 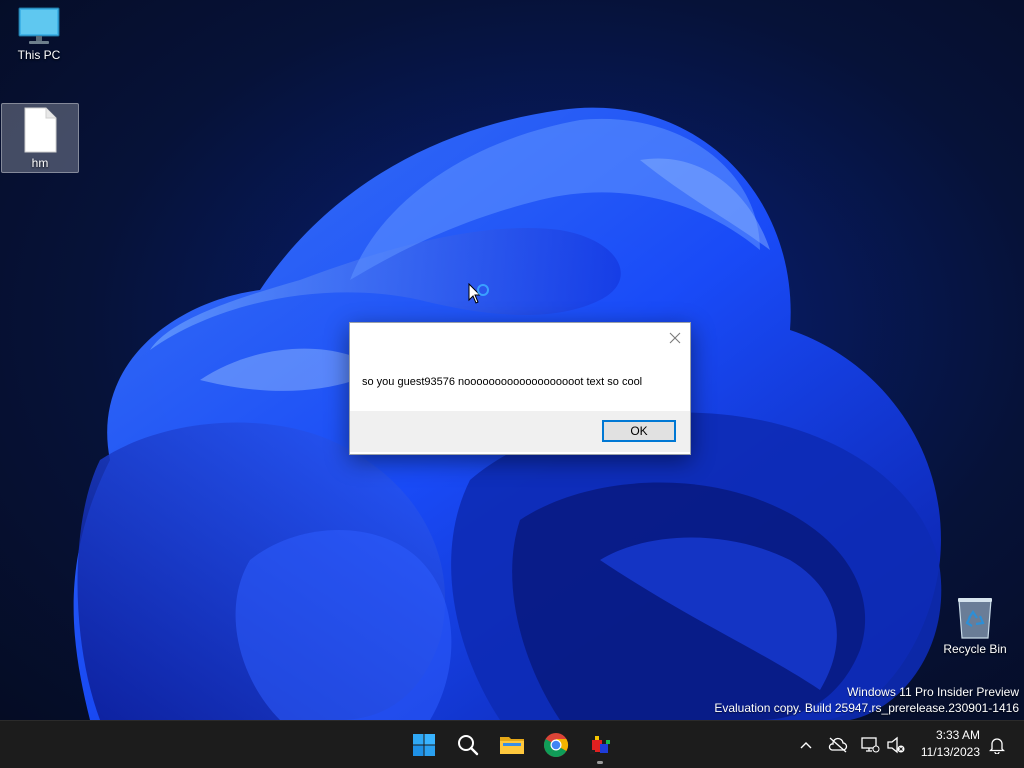 I want to click on bell-icon, so click(x=997, y=746).